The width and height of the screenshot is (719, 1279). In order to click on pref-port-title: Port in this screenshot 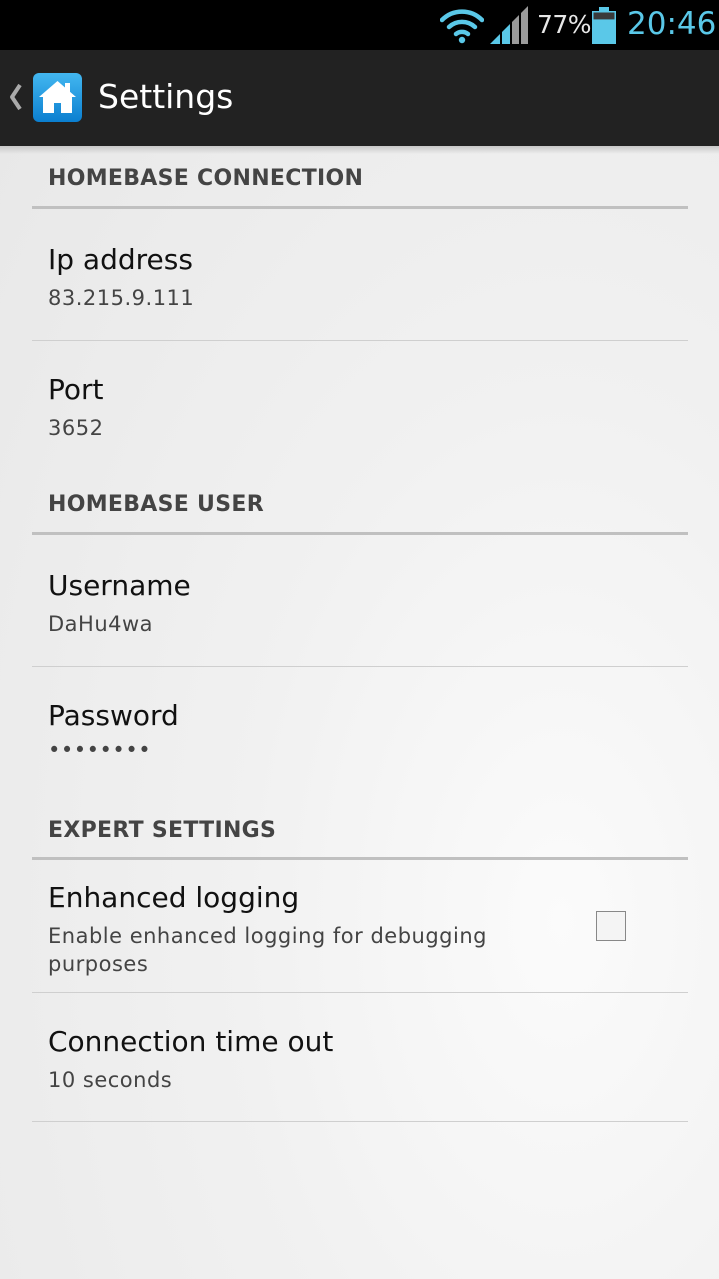, I will do `click(76, 389)`.